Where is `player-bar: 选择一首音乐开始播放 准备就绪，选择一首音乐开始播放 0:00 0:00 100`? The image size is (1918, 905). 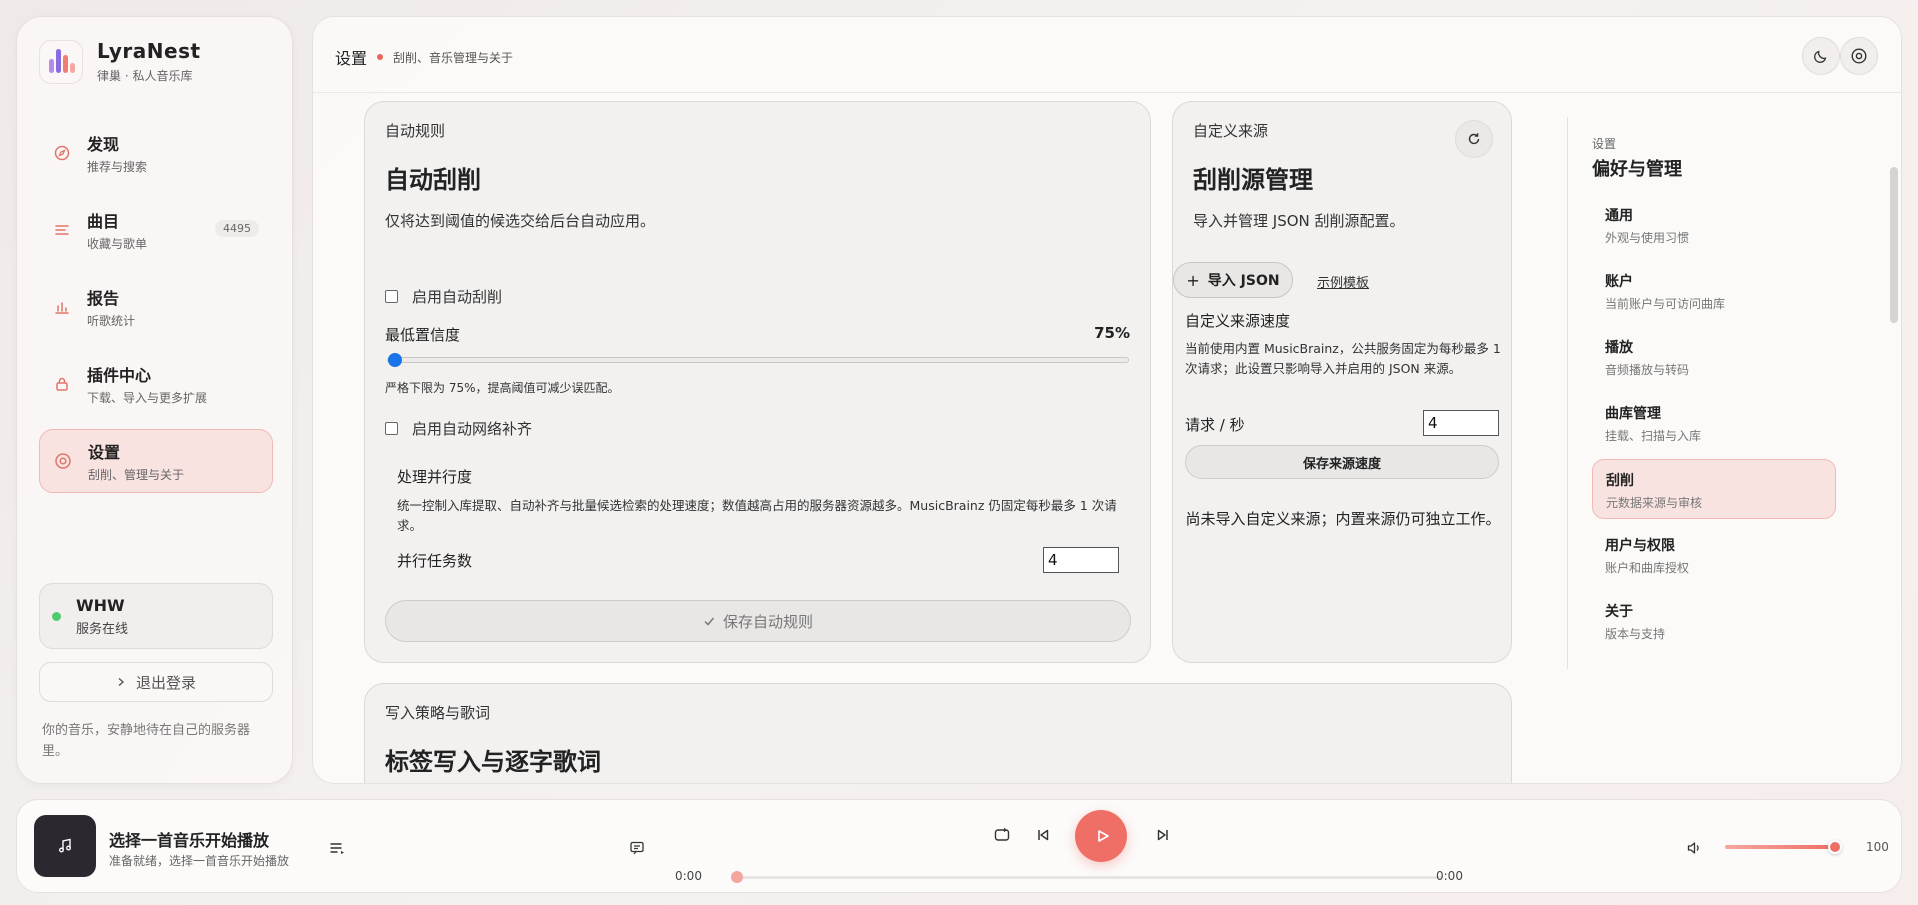
player-bar: 选择一首音乐开始播放 准备就绪，选择一首音乐开始播放 0:00 0:00 100 is located at coordinates (959, 846).